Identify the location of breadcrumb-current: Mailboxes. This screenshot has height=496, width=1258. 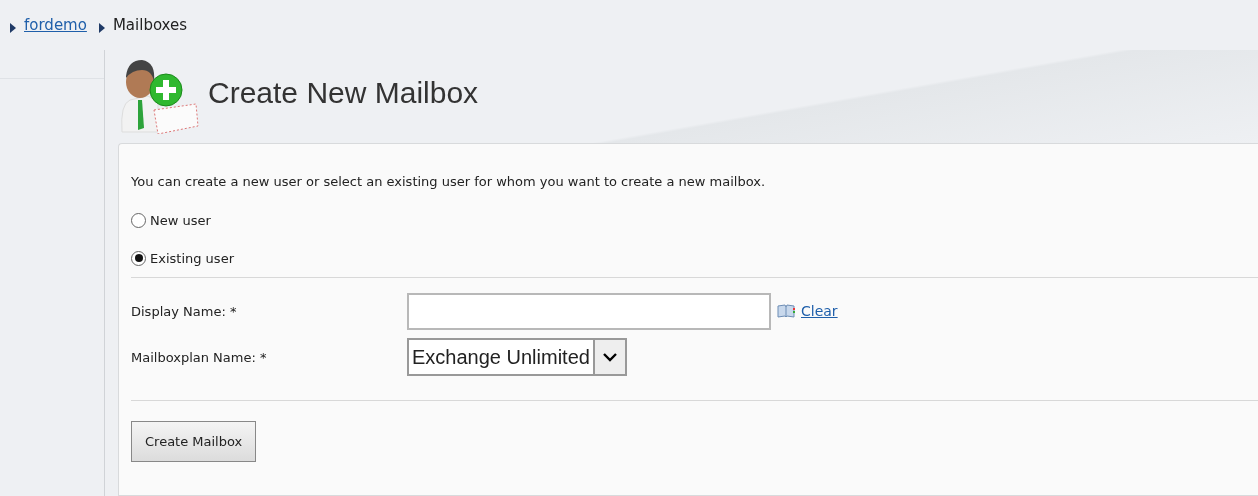
(150, 25).